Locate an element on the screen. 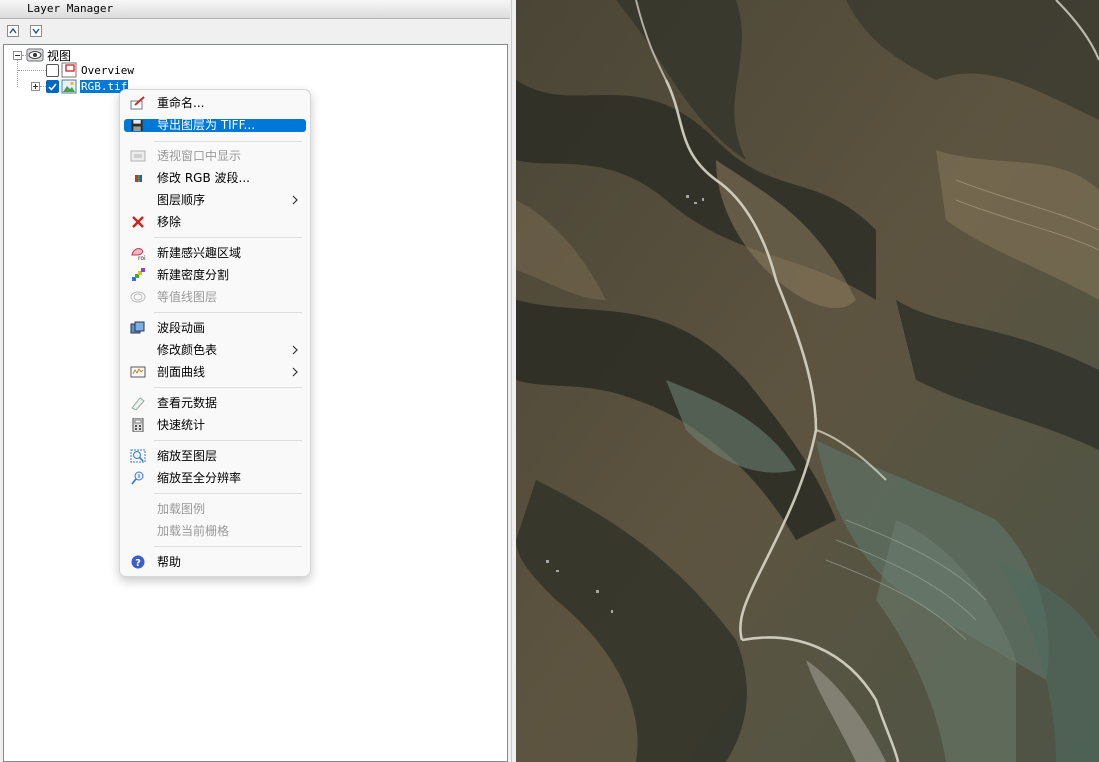 This screenshot has width=1099, height=762. menu-label-layer-order: 图层顺序 is located at coordinates (181, 200).